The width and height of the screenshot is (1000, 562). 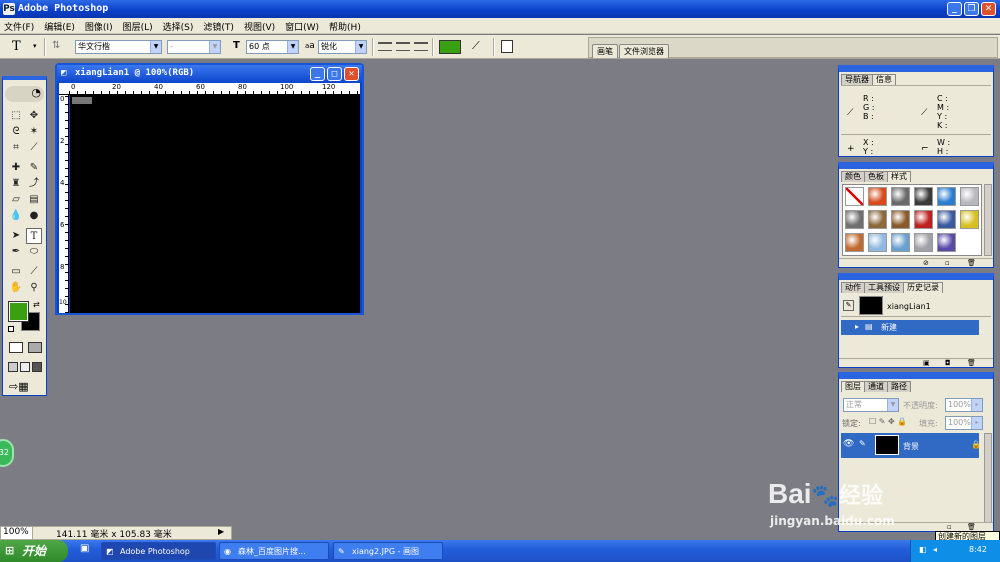 I want to click on preset-dropdown-arrow-icon: ▾, so click(x=35, y=46).